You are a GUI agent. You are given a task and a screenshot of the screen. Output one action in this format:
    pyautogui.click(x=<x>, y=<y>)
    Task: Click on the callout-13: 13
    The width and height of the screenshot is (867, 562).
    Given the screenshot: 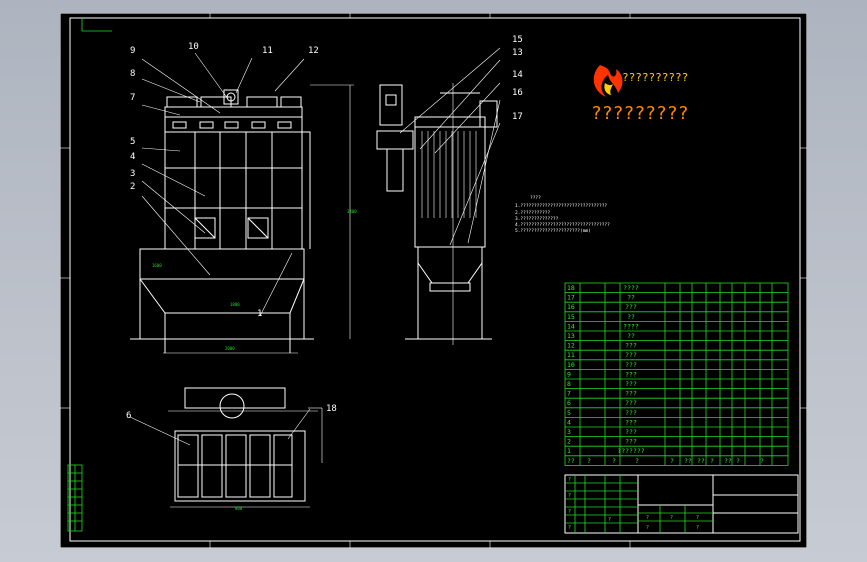 What is the action you would take?
    pyautogui.click(x=517, y=53)
    